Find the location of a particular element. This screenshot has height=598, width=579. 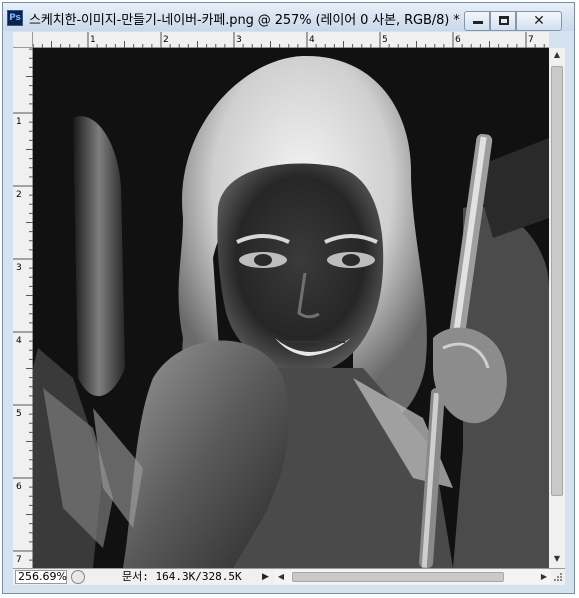

vertical-scrollbar: ▲ ▼ is located at coordinates (557, 308).